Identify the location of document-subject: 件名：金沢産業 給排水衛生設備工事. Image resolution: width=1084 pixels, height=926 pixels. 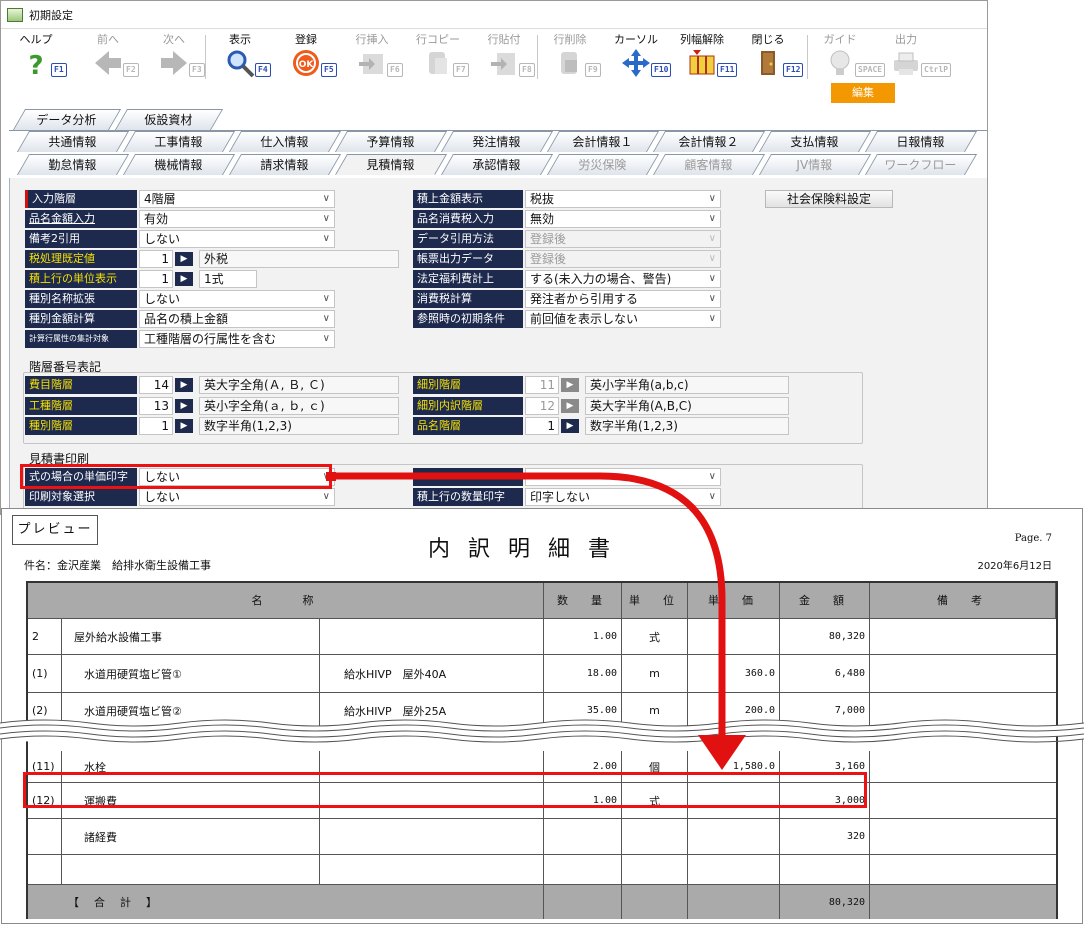
(117, 565).